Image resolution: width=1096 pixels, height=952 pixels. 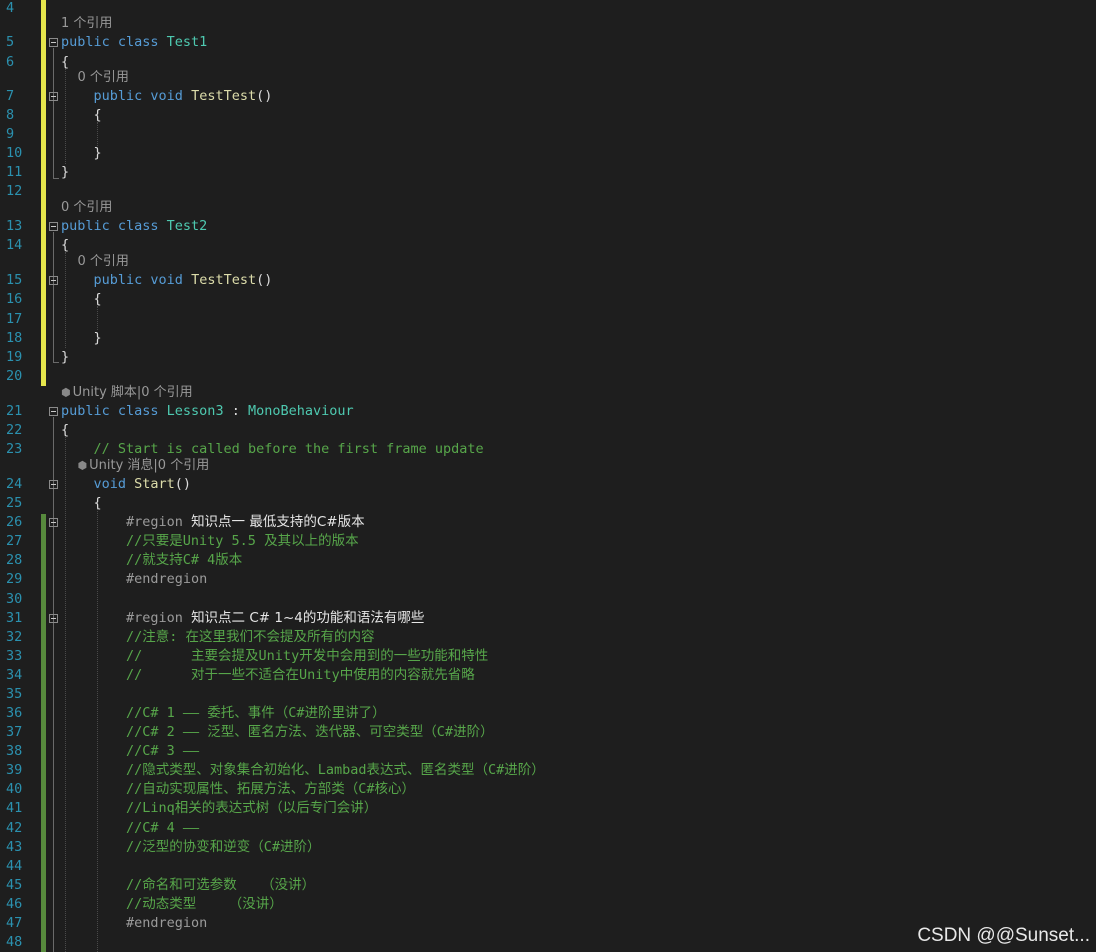 I want to click on code-token-comment: //隐式类型、对象集合初始化、Lambad表达式、匿名类型（C#进阶）, so click(x=335, y=770).